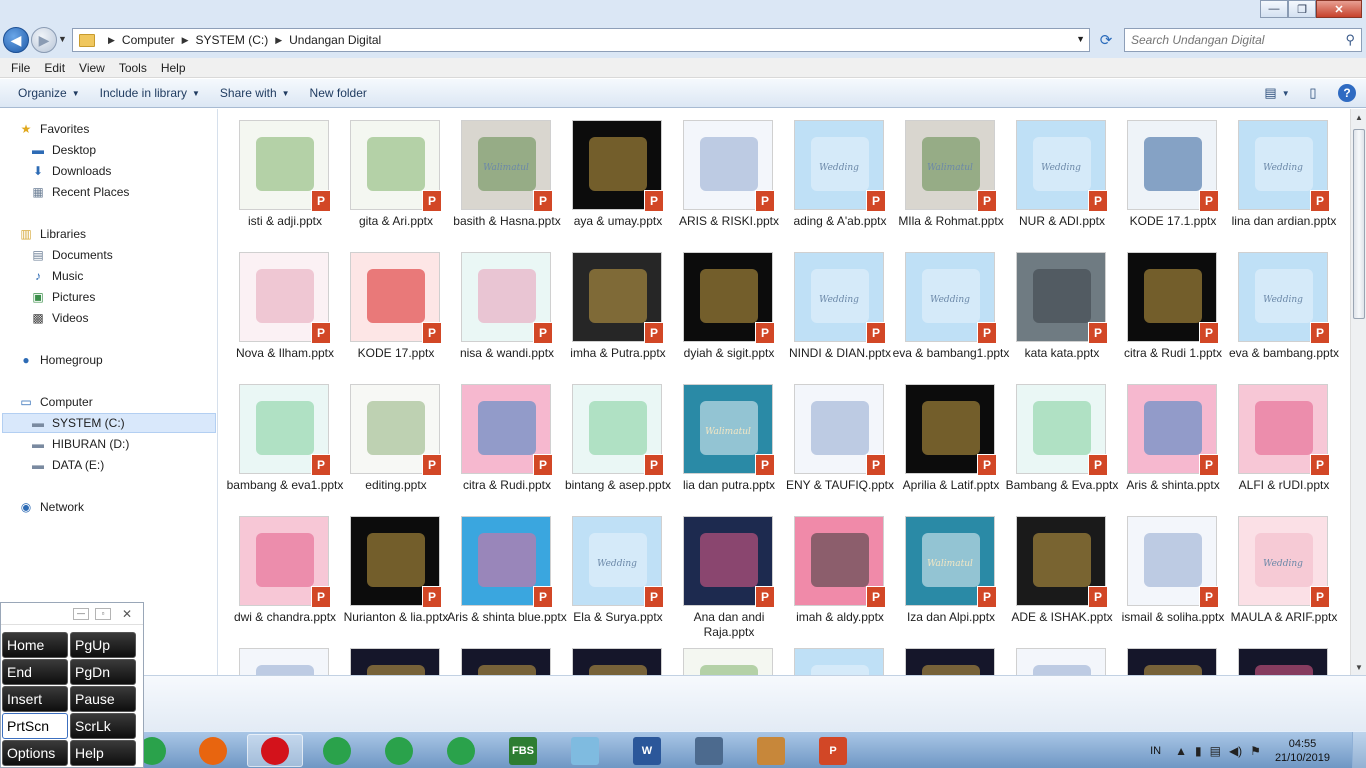  I want to click on osk-key-scrlk: ScrLk, so click(103, 726).